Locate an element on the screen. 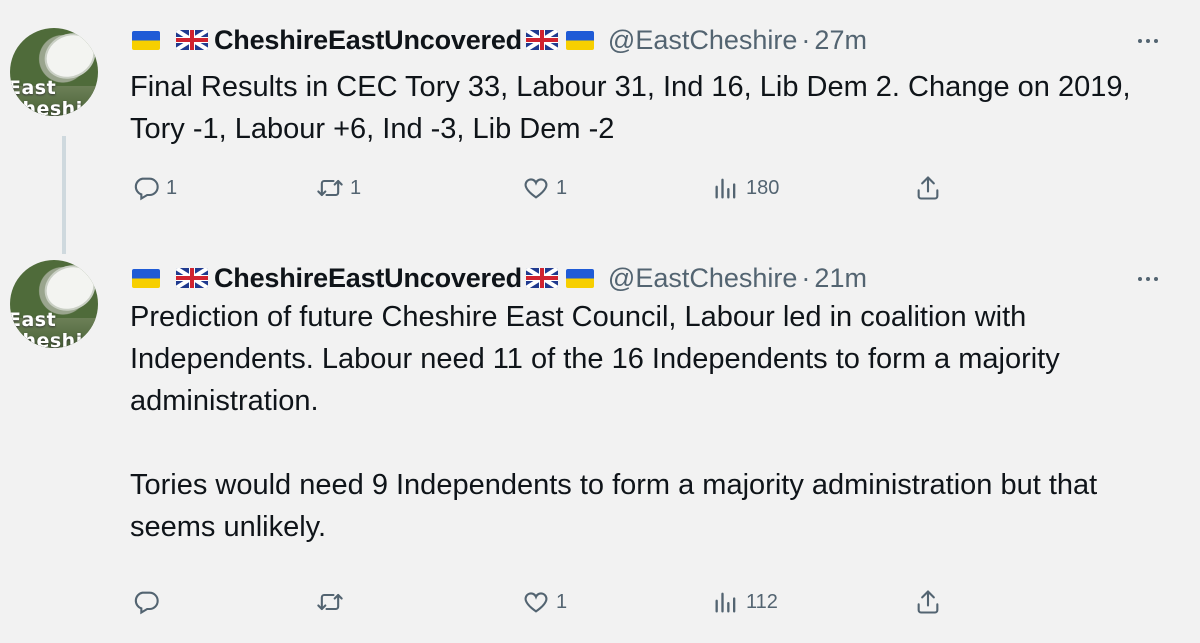  views-count: 112 is located at coordinates (762, 601).